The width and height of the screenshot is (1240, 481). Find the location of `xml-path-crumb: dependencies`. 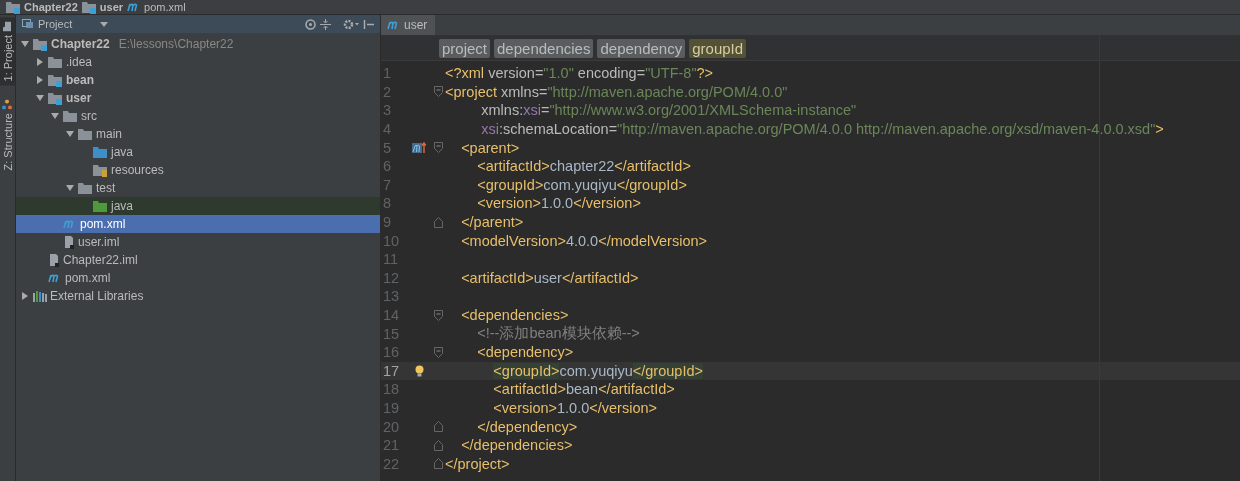

xml-path-crumb: dependencies is located at coordinates (544, 48).